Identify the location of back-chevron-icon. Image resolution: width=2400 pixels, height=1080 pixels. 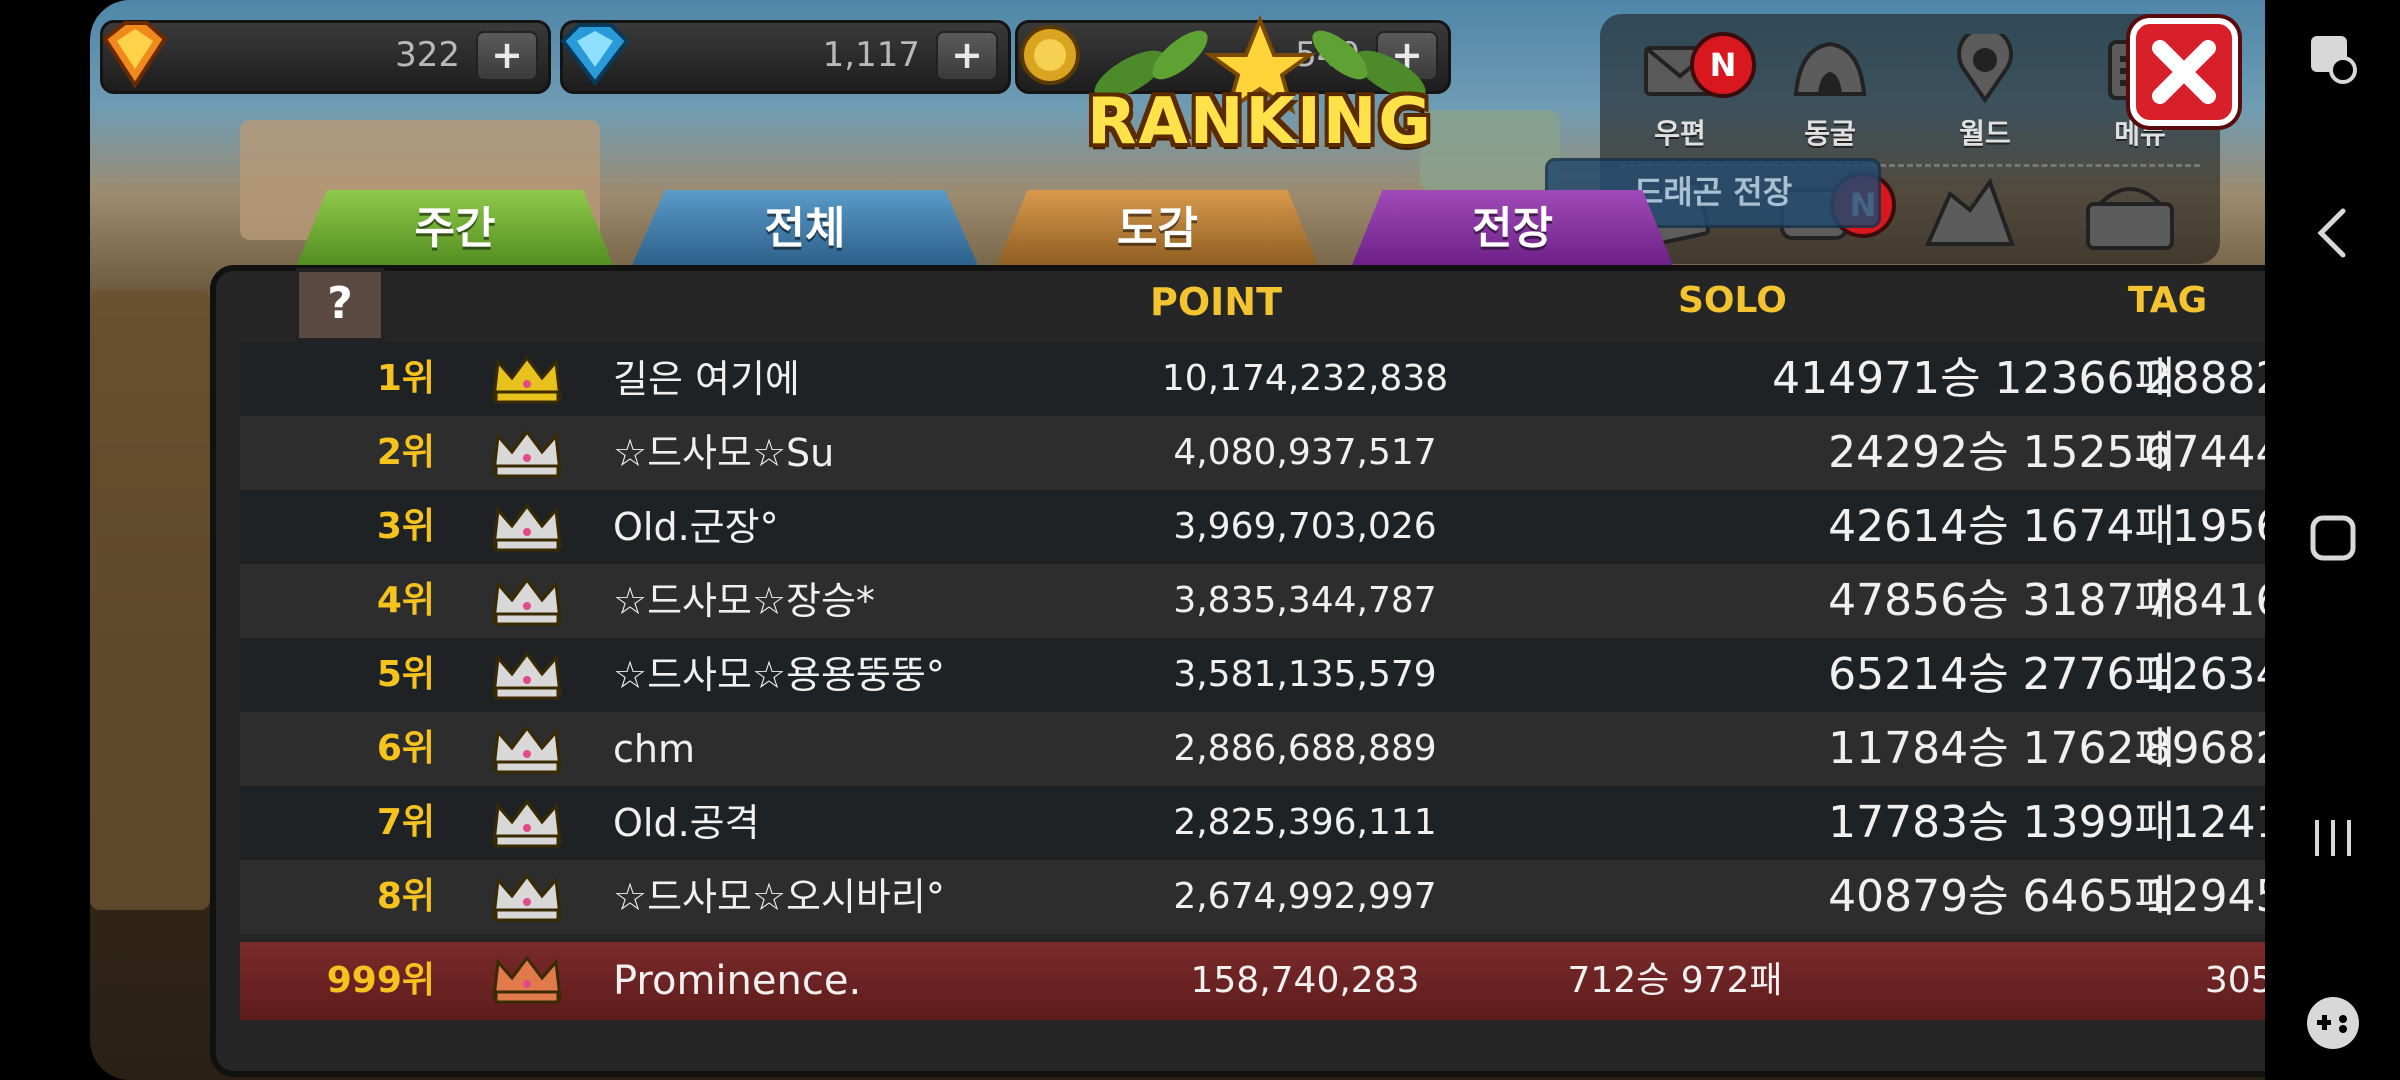
(2330, 232).